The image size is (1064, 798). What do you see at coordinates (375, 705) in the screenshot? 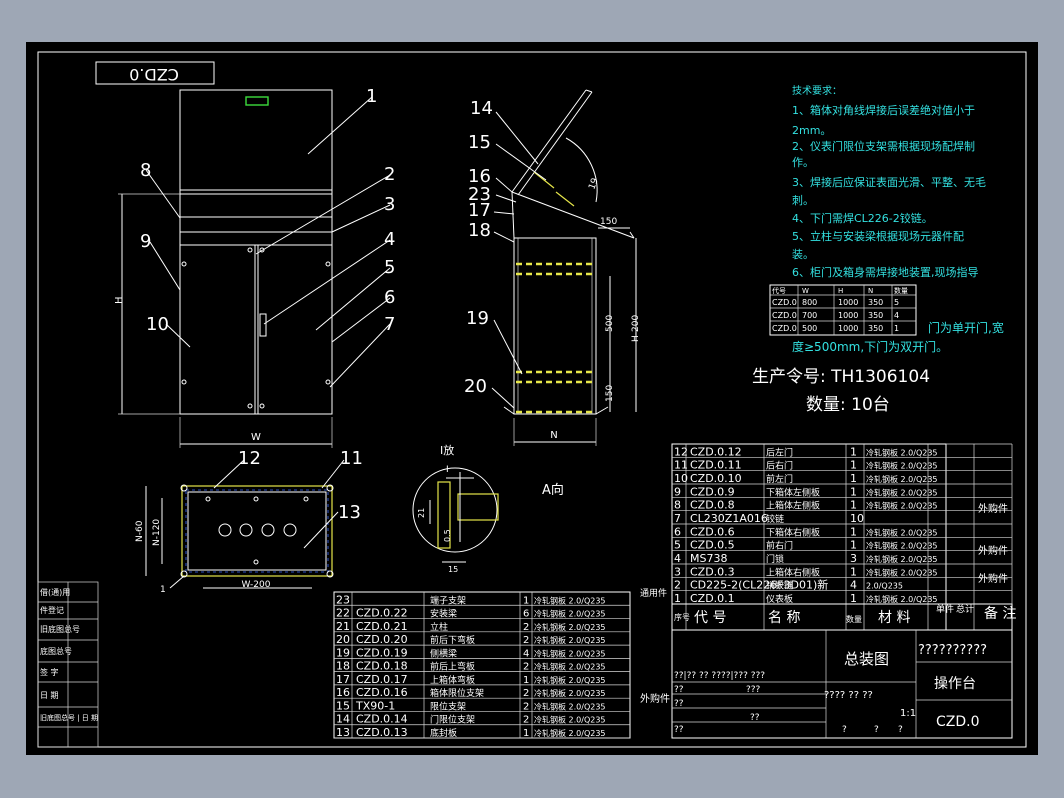
I see `bom-left-code: TX90-1` at bounding box center [375, 705].